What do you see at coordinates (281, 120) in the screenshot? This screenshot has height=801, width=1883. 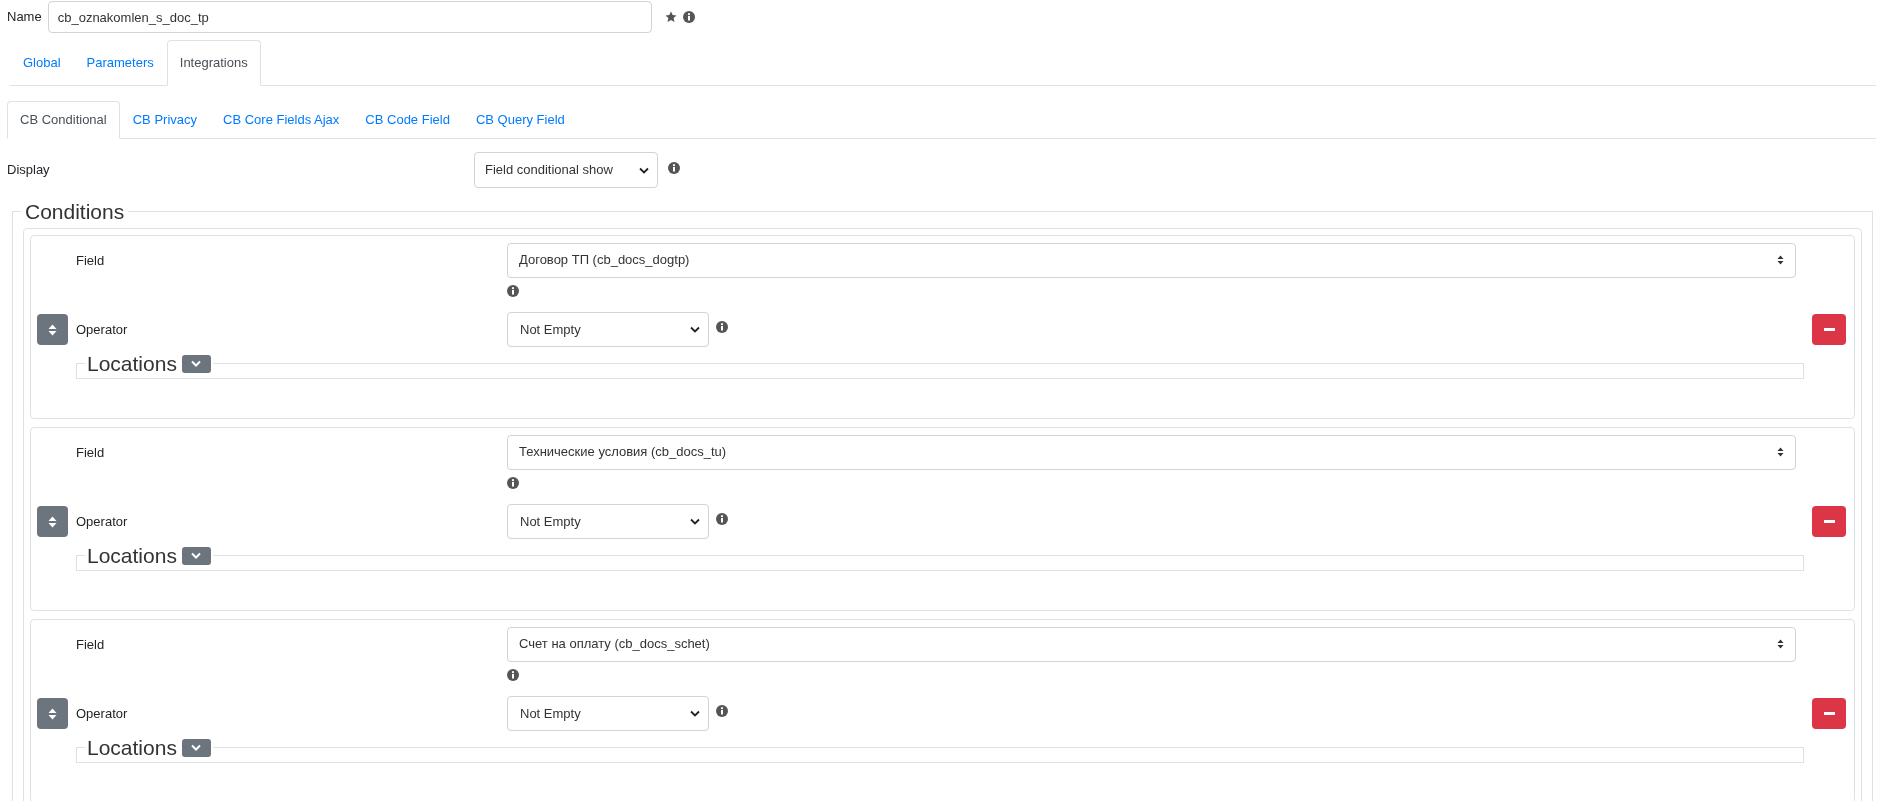 I see `tab: CB Core Fields Ajax` at bounding box center [281, 120].